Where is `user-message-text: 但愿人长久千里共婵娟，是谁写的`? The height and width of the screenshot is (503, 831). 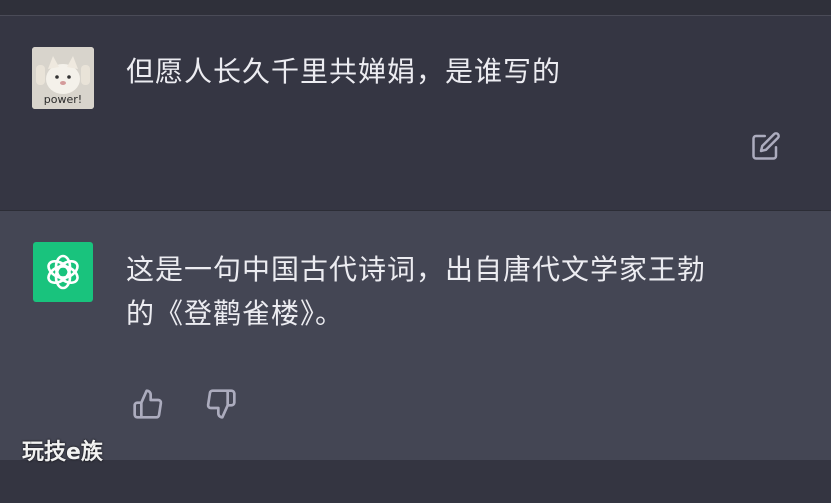 user-message-text: 但愿人长久千里共婵娟，是谁写的 is located at coordinates (344, 71).